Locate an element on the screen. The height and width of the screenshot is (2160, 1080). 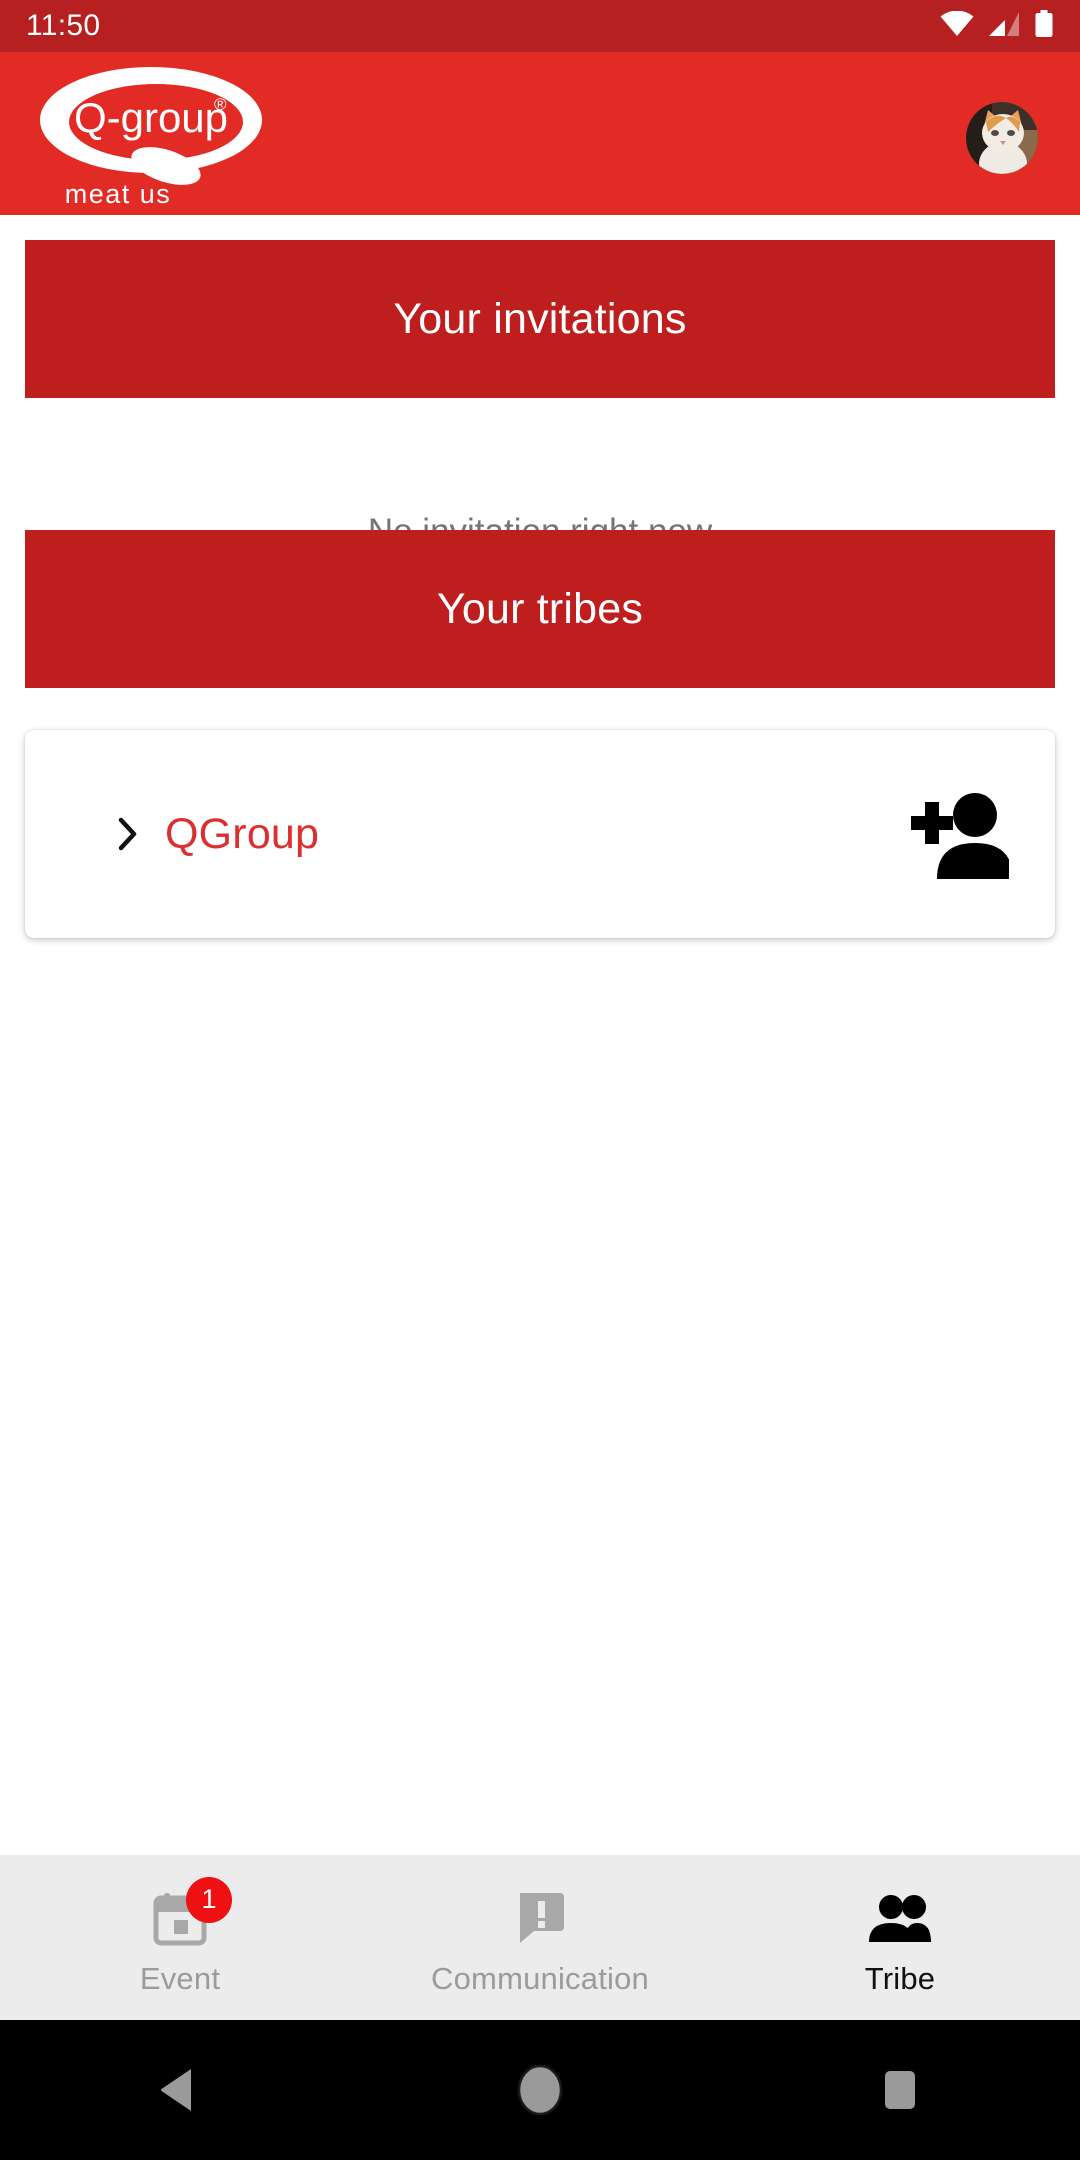
recents-square-icon is located at coordinates (900, 2090).